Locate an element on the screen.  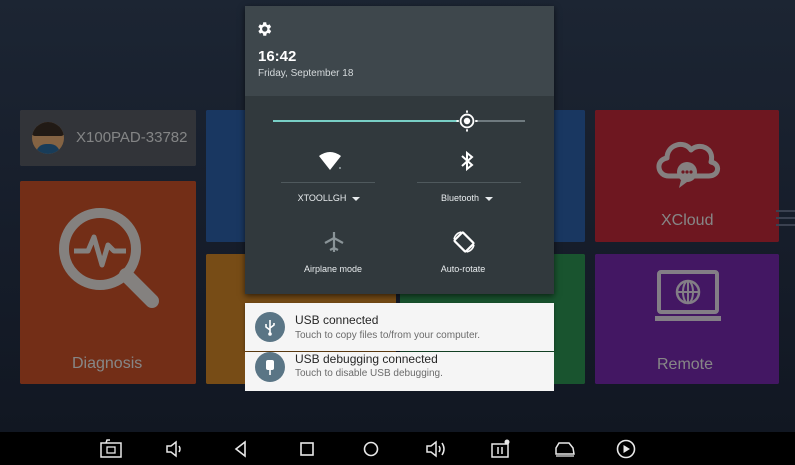
notification-title: USB connected is located at coordinates (337, 320).